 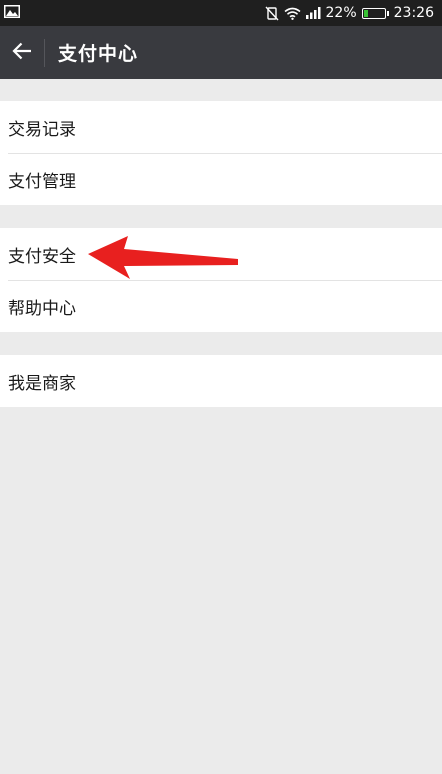 What do you see at coordinates (221, 254) in the screenshot?
I see `menu-item-payment-security: 支付安全` at bounding box center [221, 254].